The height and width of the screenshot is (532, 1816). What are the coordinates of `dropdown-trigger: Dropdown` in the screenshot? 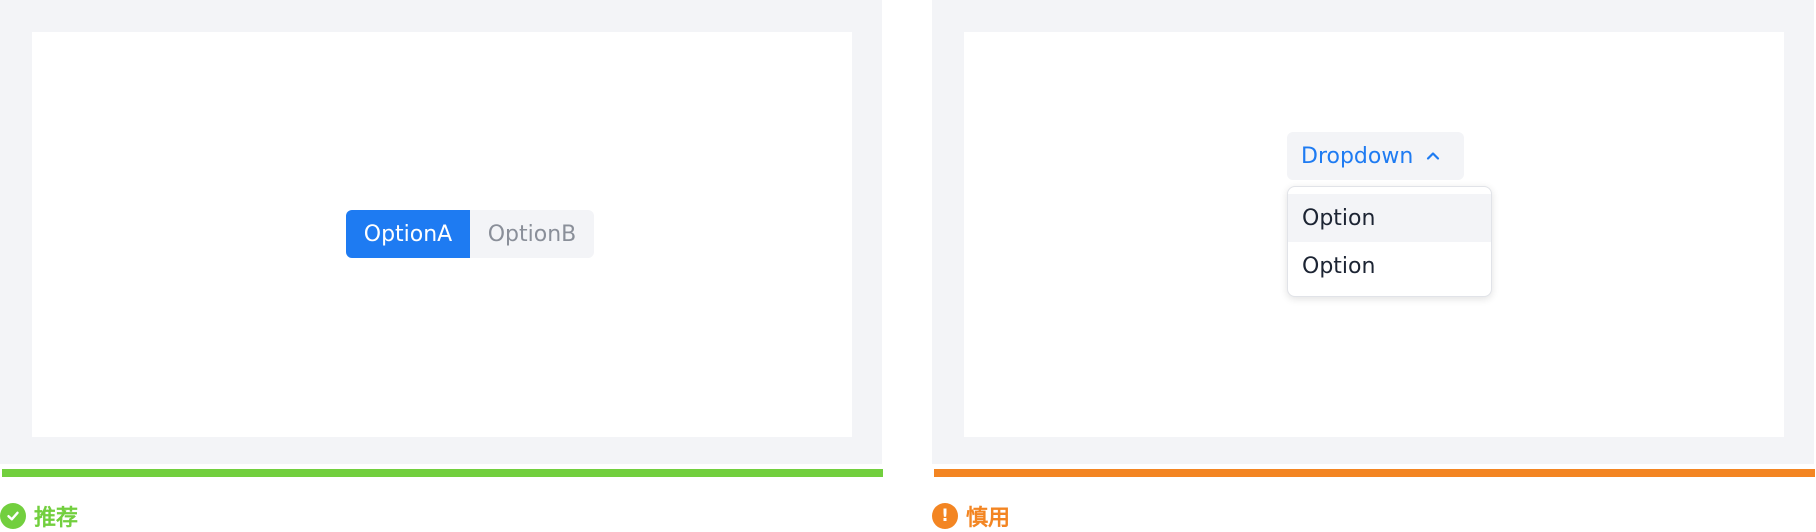 It's located at (1375, 156).